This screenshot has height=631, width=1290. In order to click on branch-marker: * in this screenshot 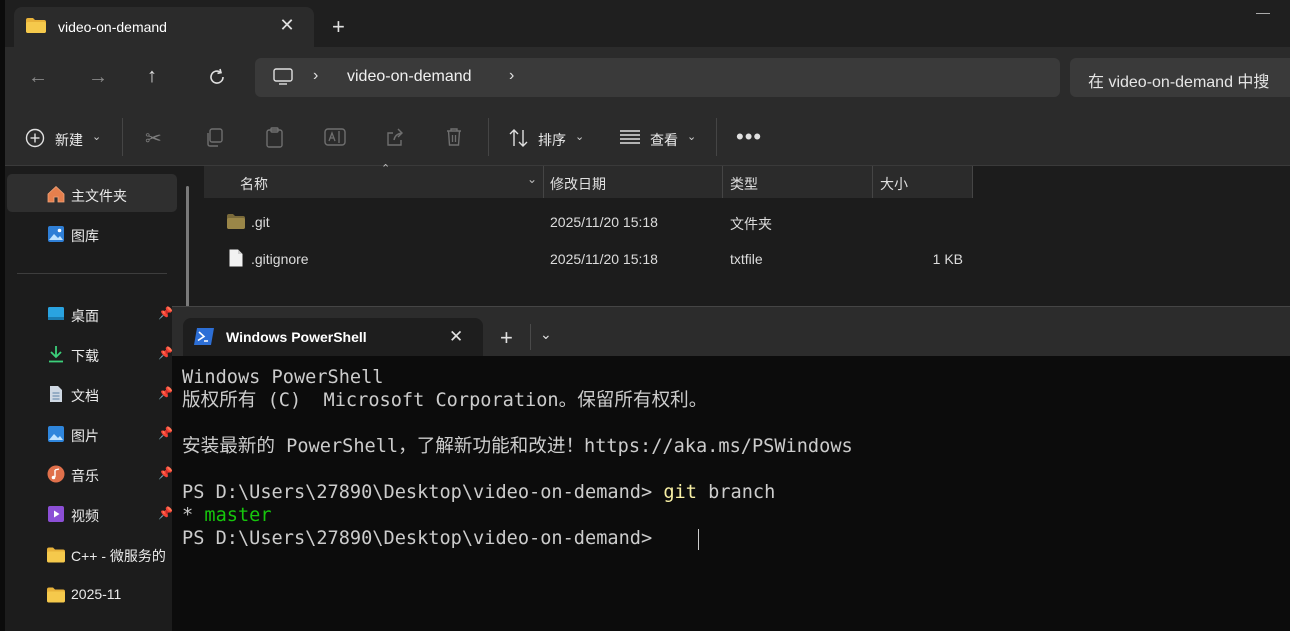, I will do `click(193, 515)`.